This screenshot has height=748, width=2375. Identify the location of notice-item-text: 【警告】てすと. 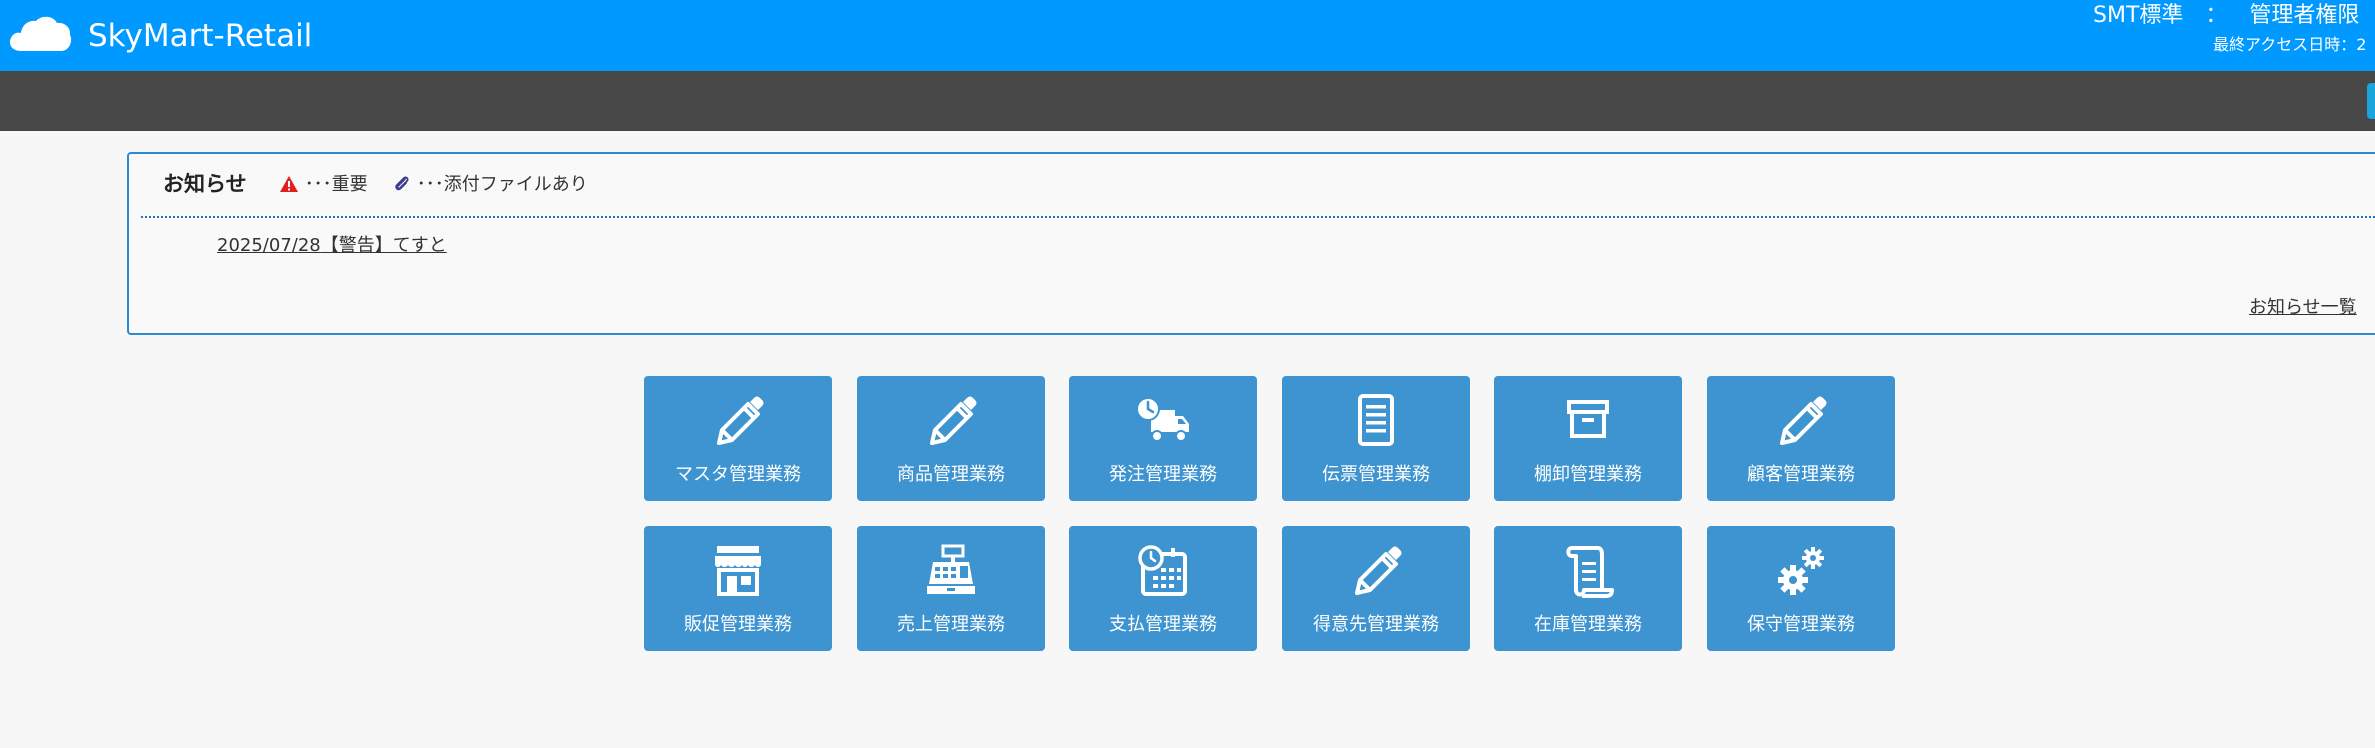
(383, 245).